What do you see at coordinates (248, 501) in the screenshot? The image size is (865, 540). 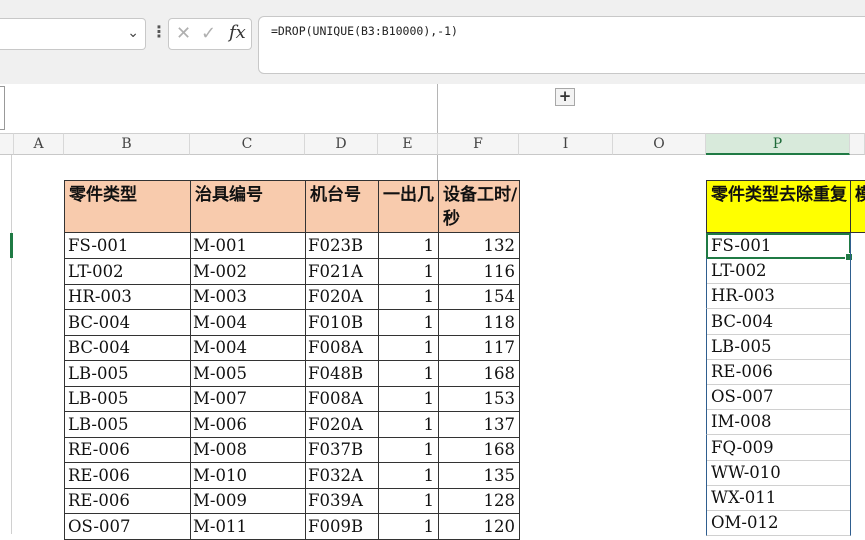 I see `cell-fixture-no: M-009` at bounding box center [248, 501].